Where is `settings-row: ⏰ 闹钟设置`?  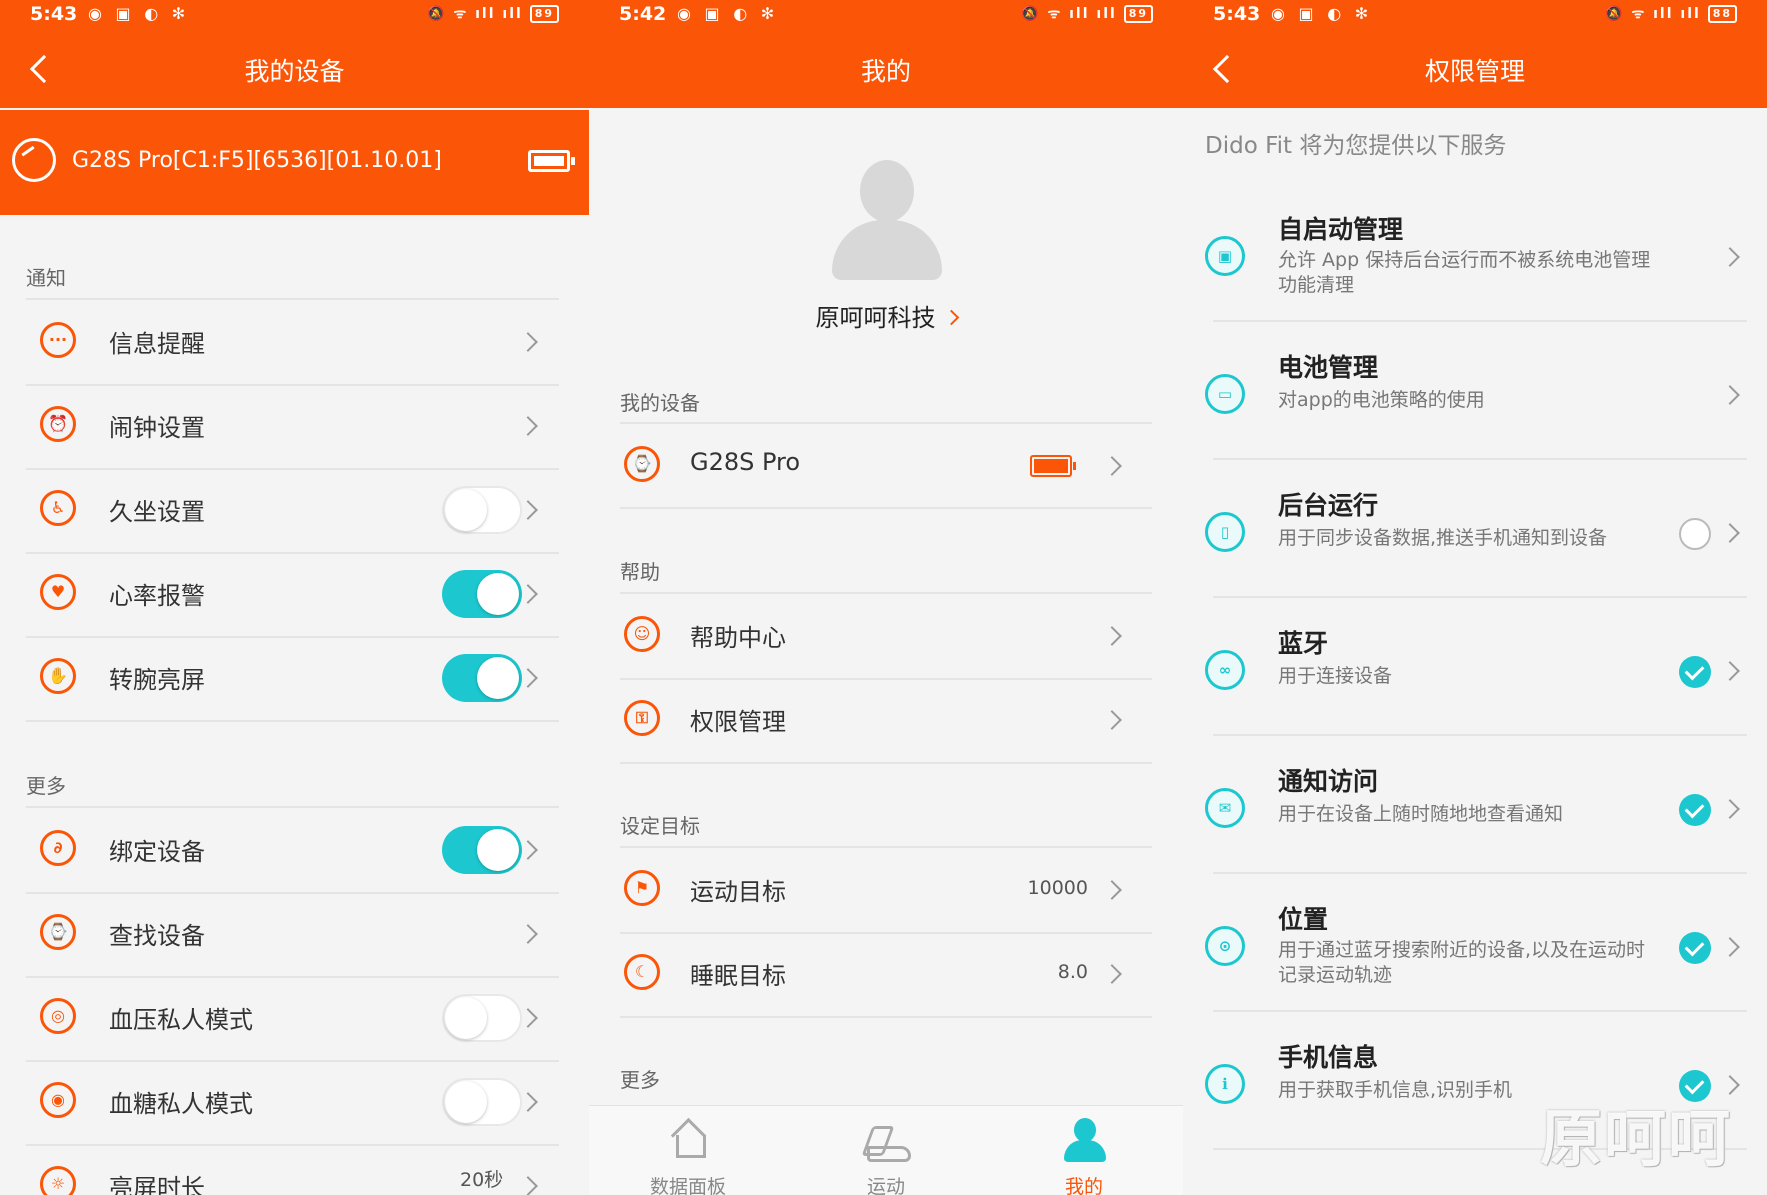 settings-row: ⏰ 闹钟设置 is located at coordinates (292, 426).